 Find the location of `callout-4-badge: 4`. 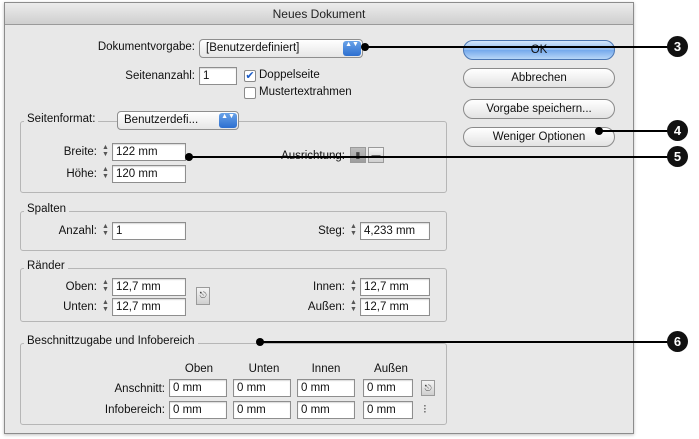

callout-4-badge: 4 is located at coordinates (677, 130).